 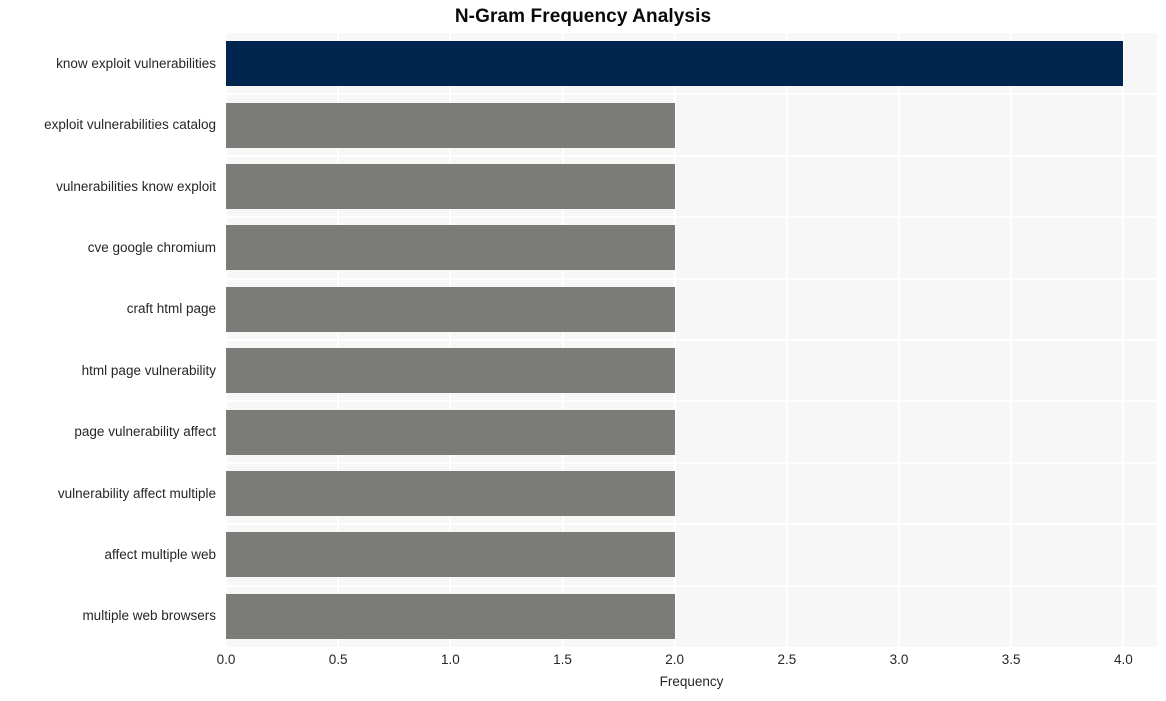 I want to click on x-axis-tick-label: 3.5, so click(x=1011, y=659).